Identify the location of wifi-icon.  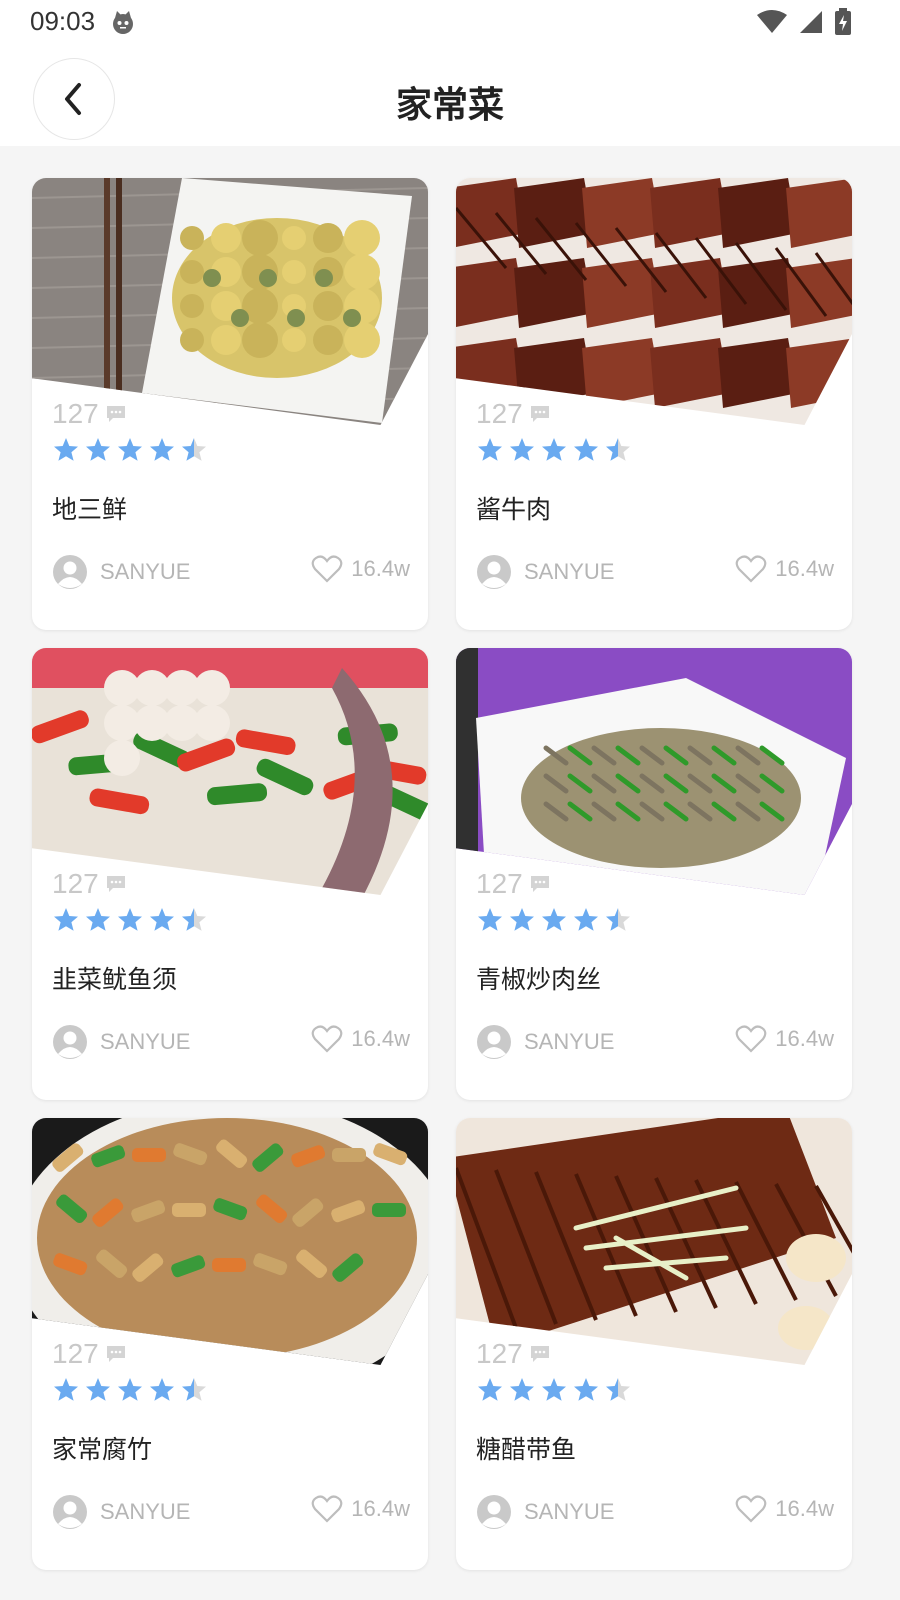
(772, 21).